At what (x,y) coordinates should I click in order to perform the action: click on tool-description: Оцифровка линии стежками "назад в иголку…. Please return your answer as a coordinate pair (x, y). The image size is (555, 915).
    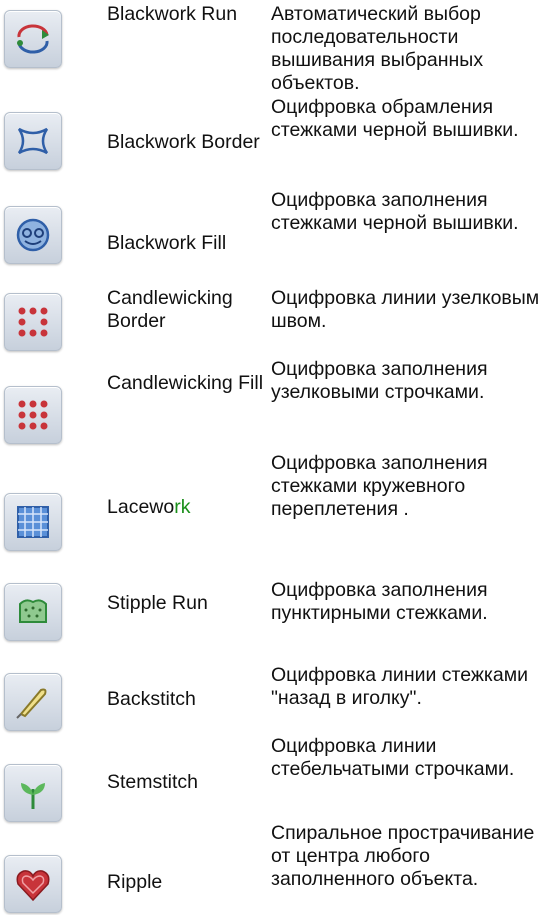
    Looking at the image, I should click on (400, 686).